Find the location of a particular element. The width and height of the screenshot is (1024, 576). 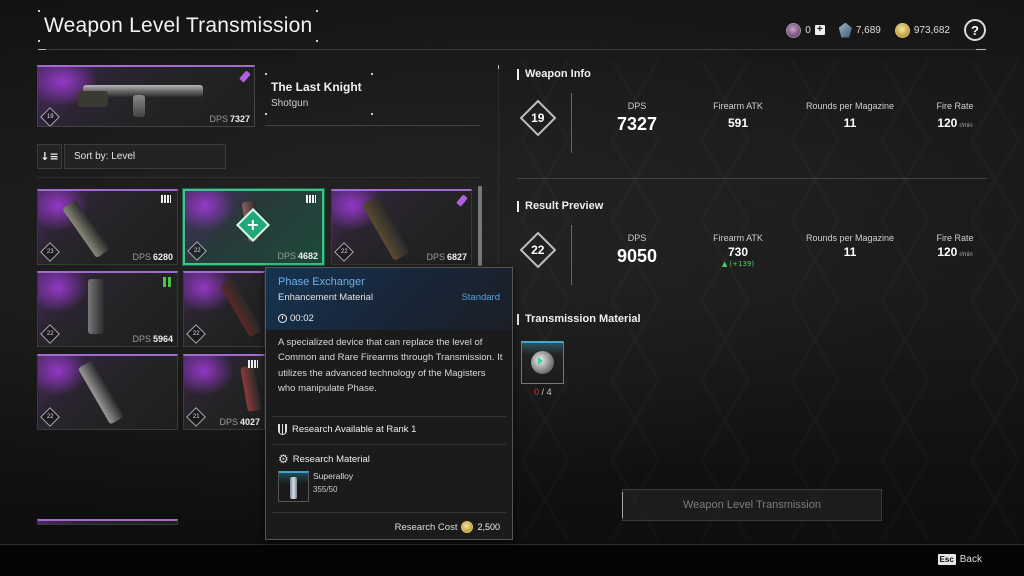

currency-crystal: 7,689 is located at coordinates (859, 30).